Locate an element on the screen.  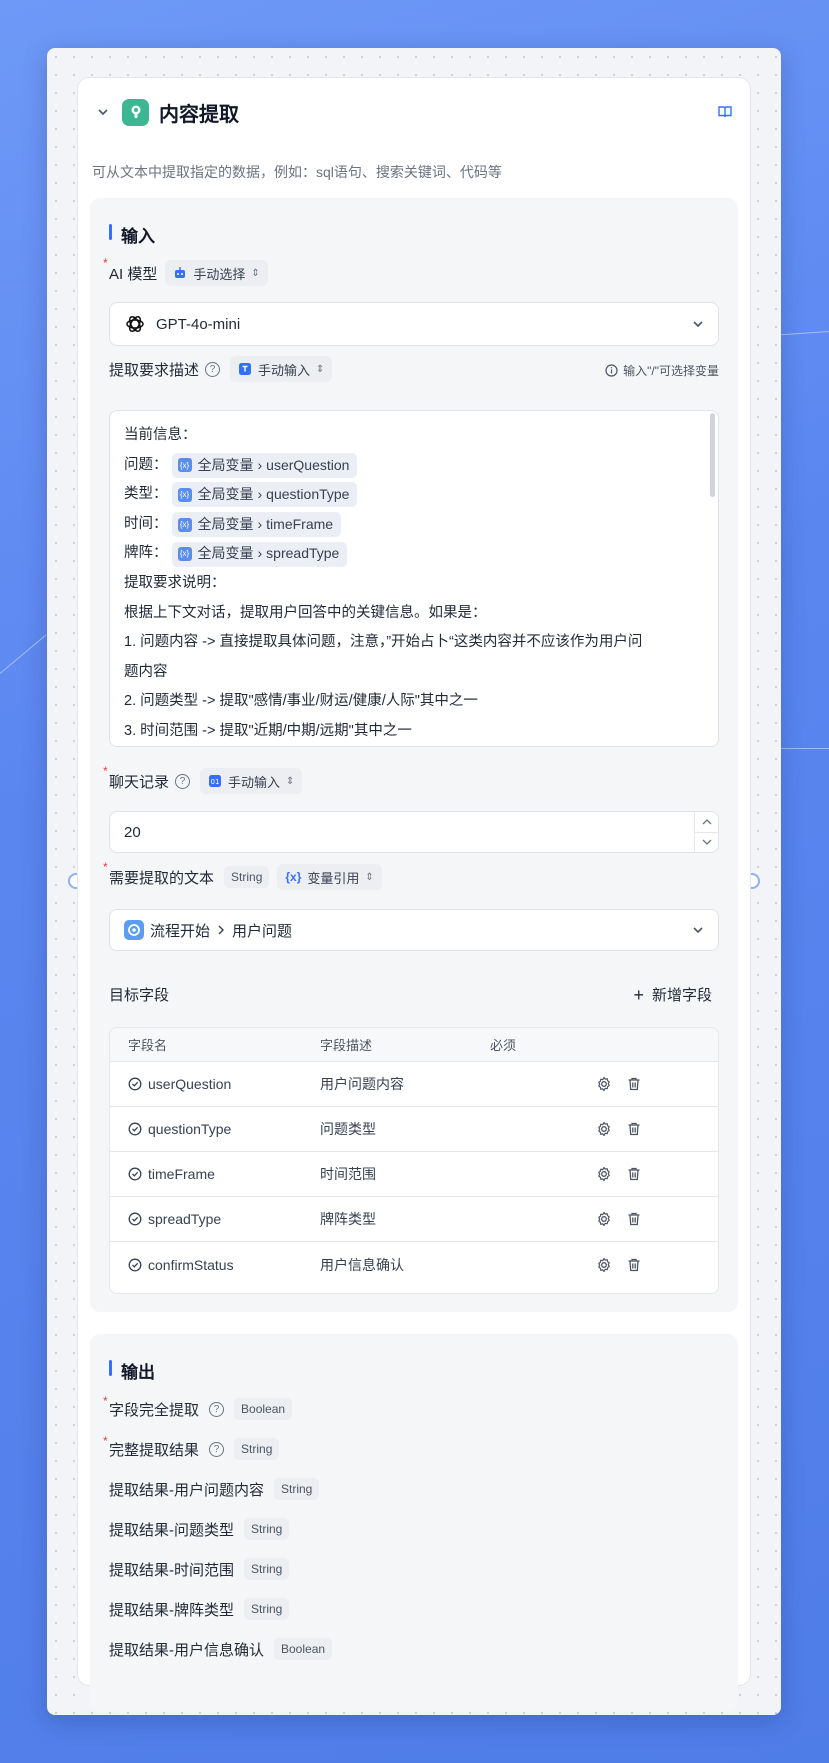
field-name-cell: timeFrame is located at coordinates (215, 1174).